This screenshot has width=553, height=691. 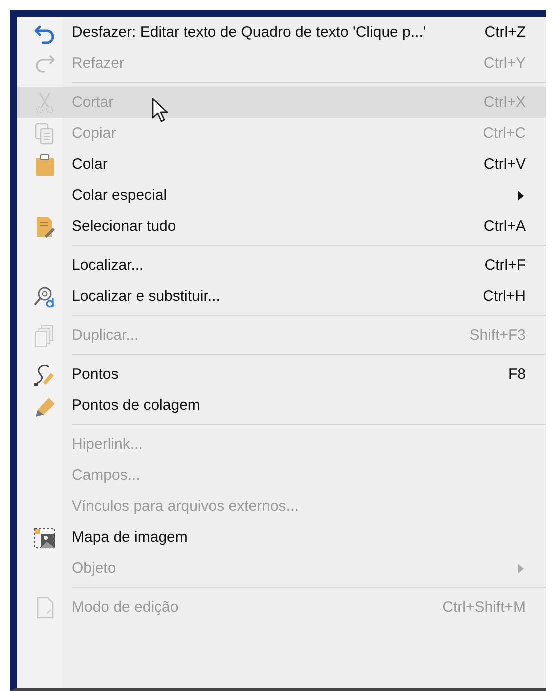 I want to click on mouse-pointer-icon, so click(x=161, y=111).